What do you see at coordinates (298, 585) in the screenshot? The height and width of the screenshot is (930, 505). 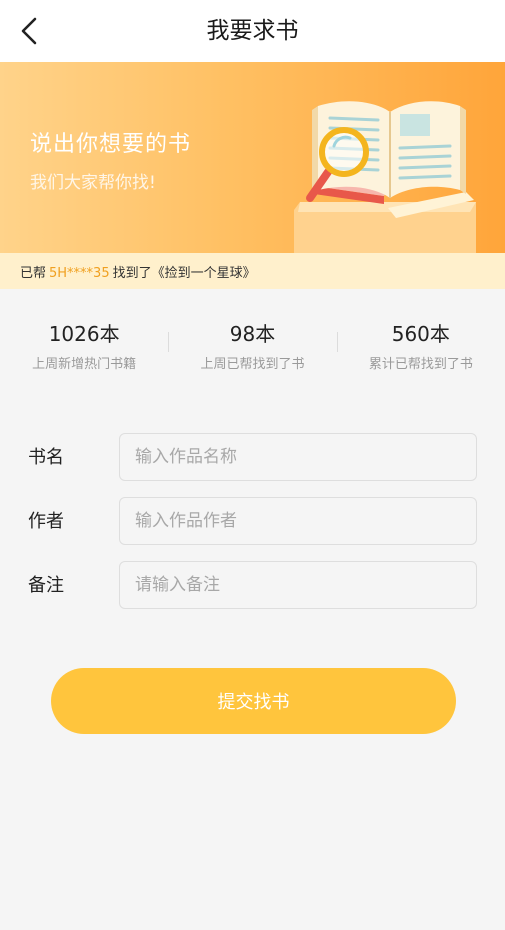 I see `note-input` at bounding box center [298, 585].